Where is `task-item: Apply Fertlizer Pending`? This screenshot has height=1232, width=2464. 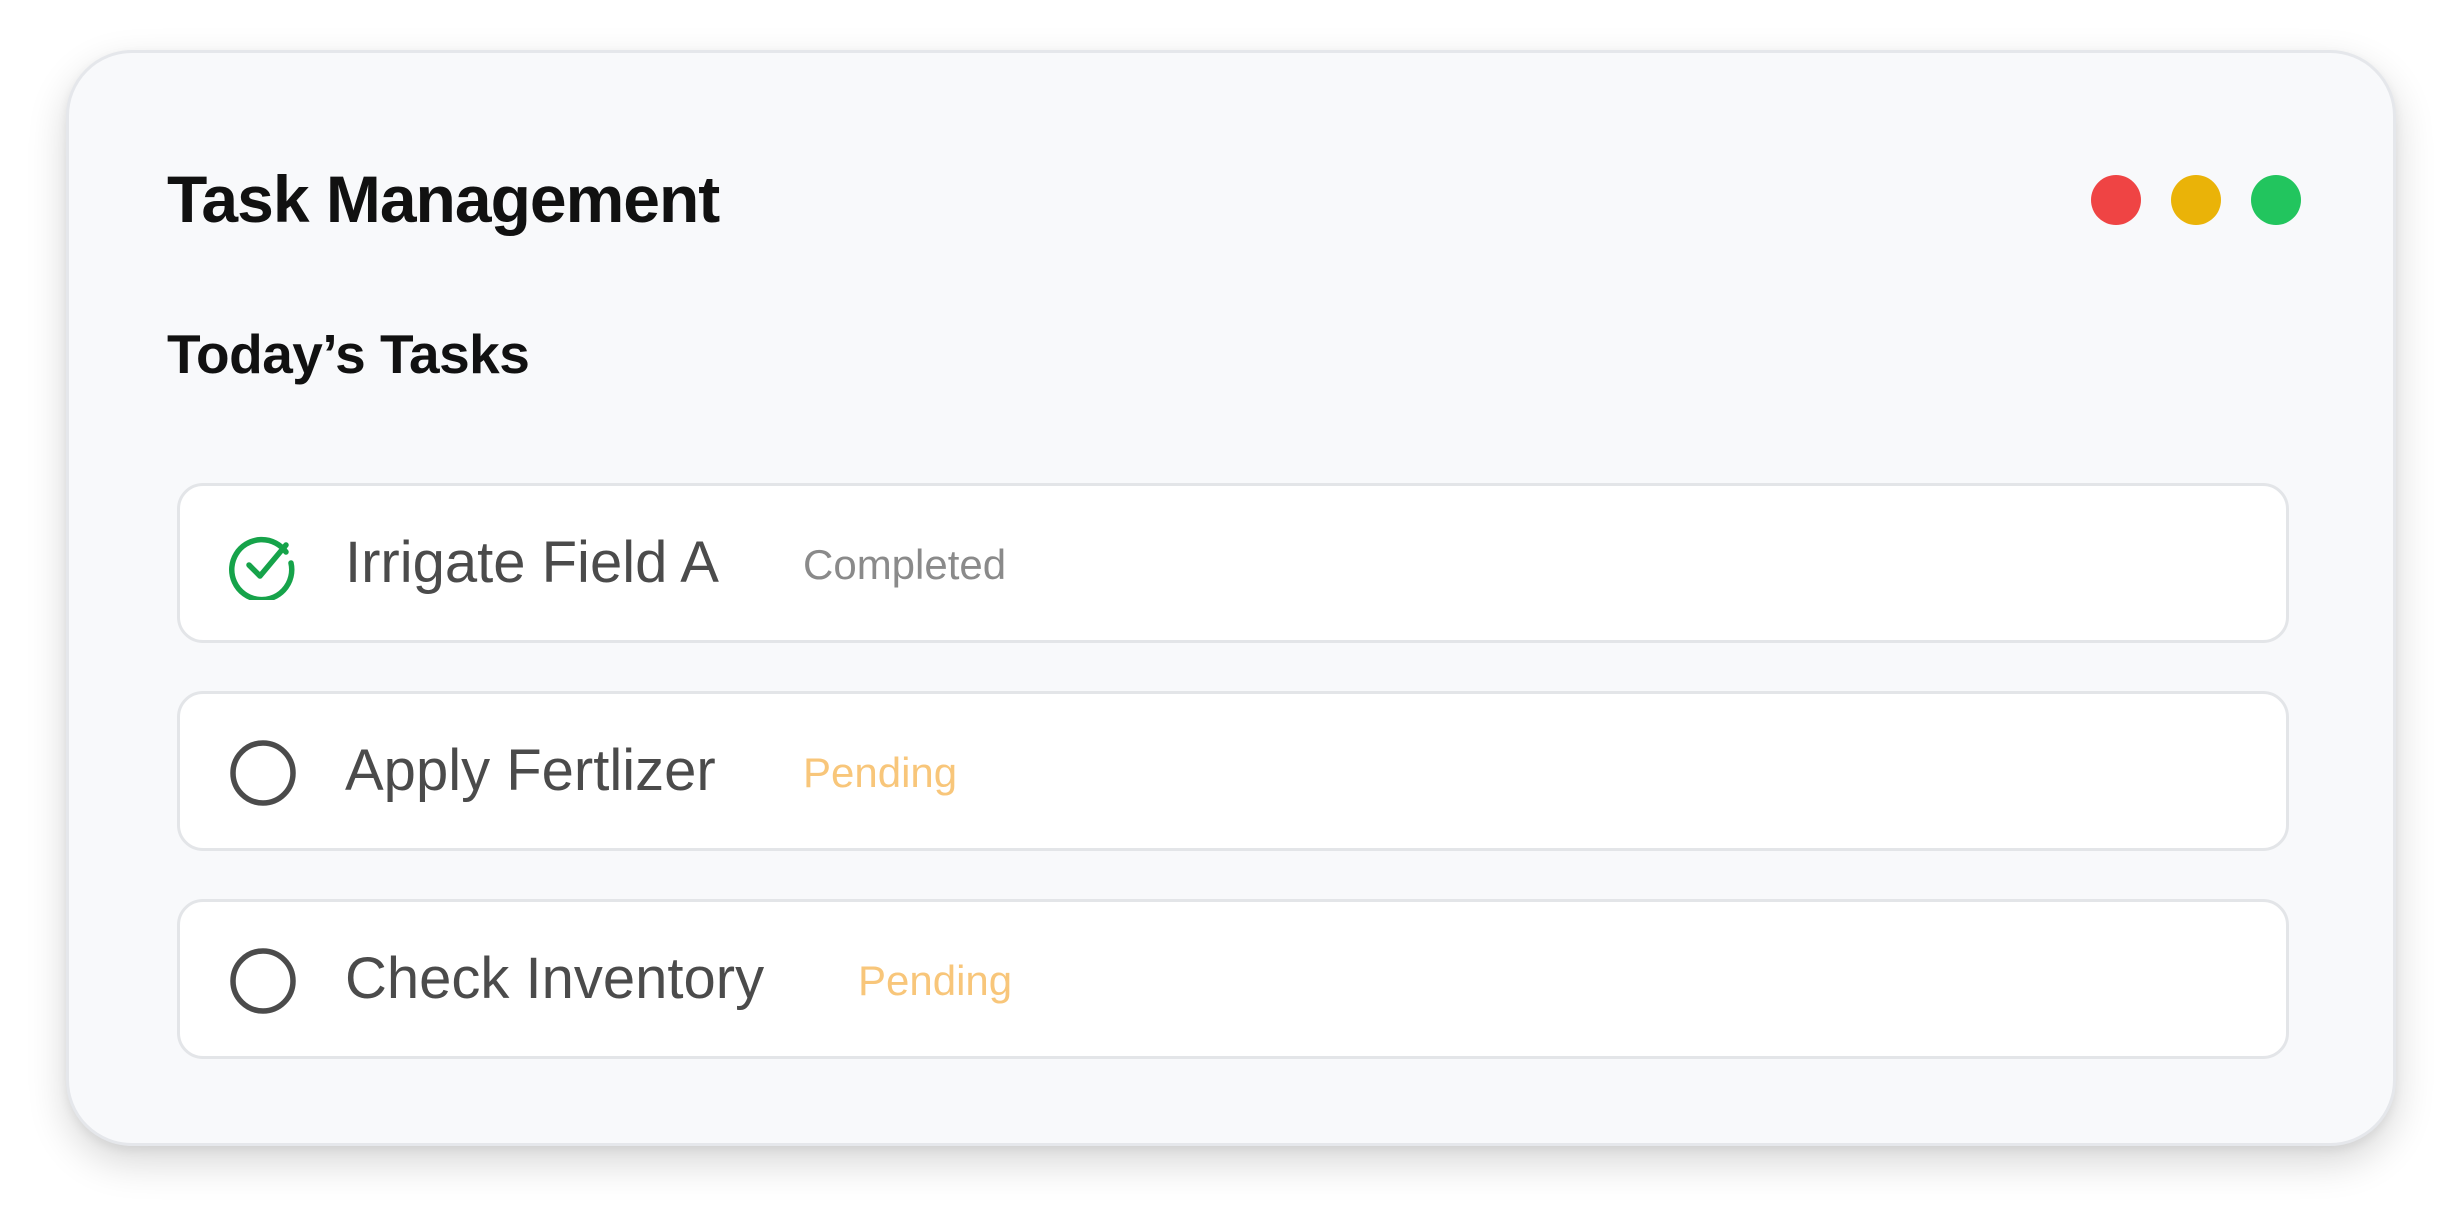 task-item: Apply Fertlizer Pending is located at coordinates (1233, 771).